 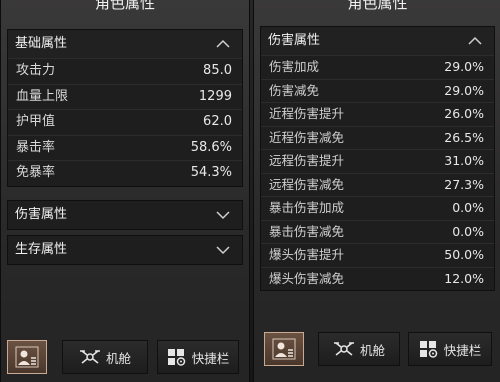 What do you see at coordinates (307, 160) in the screenshot?
I see `stat-label: 远程伤害提升` at bounding box center [307, 160].